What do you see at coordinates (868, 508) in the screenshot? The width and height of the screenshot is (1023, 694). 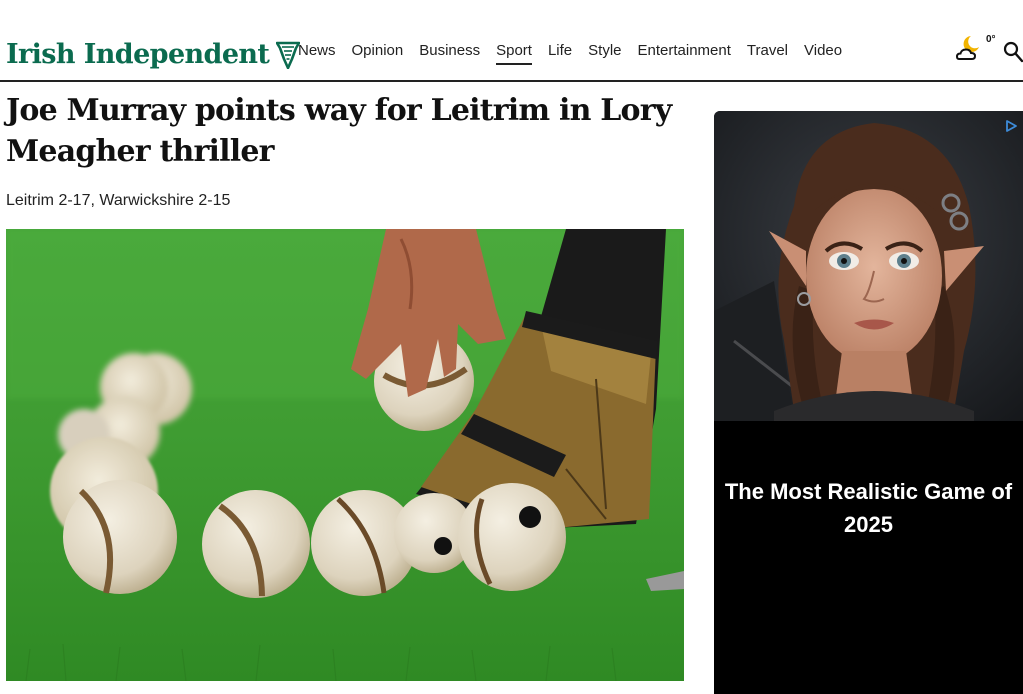 I see `ad-headline: The Most Realistic Game of 2025` at bounding box center [868, 508].